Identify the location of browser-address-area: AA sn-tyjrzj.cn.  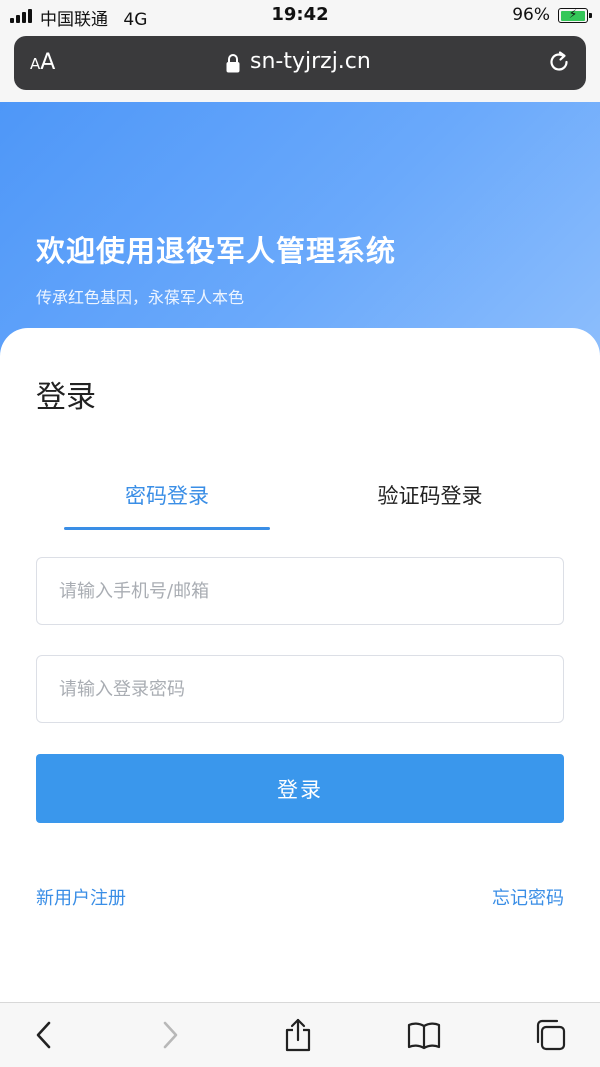
(300, 67).